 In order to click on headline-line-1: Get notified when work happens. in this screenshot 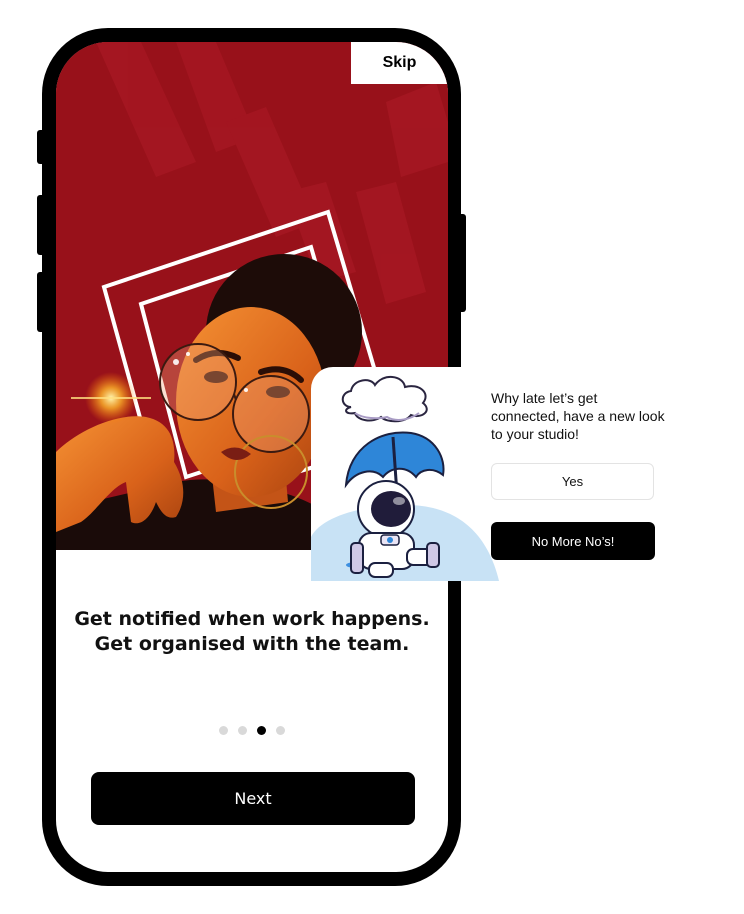, I will do `click(252, 619)`.